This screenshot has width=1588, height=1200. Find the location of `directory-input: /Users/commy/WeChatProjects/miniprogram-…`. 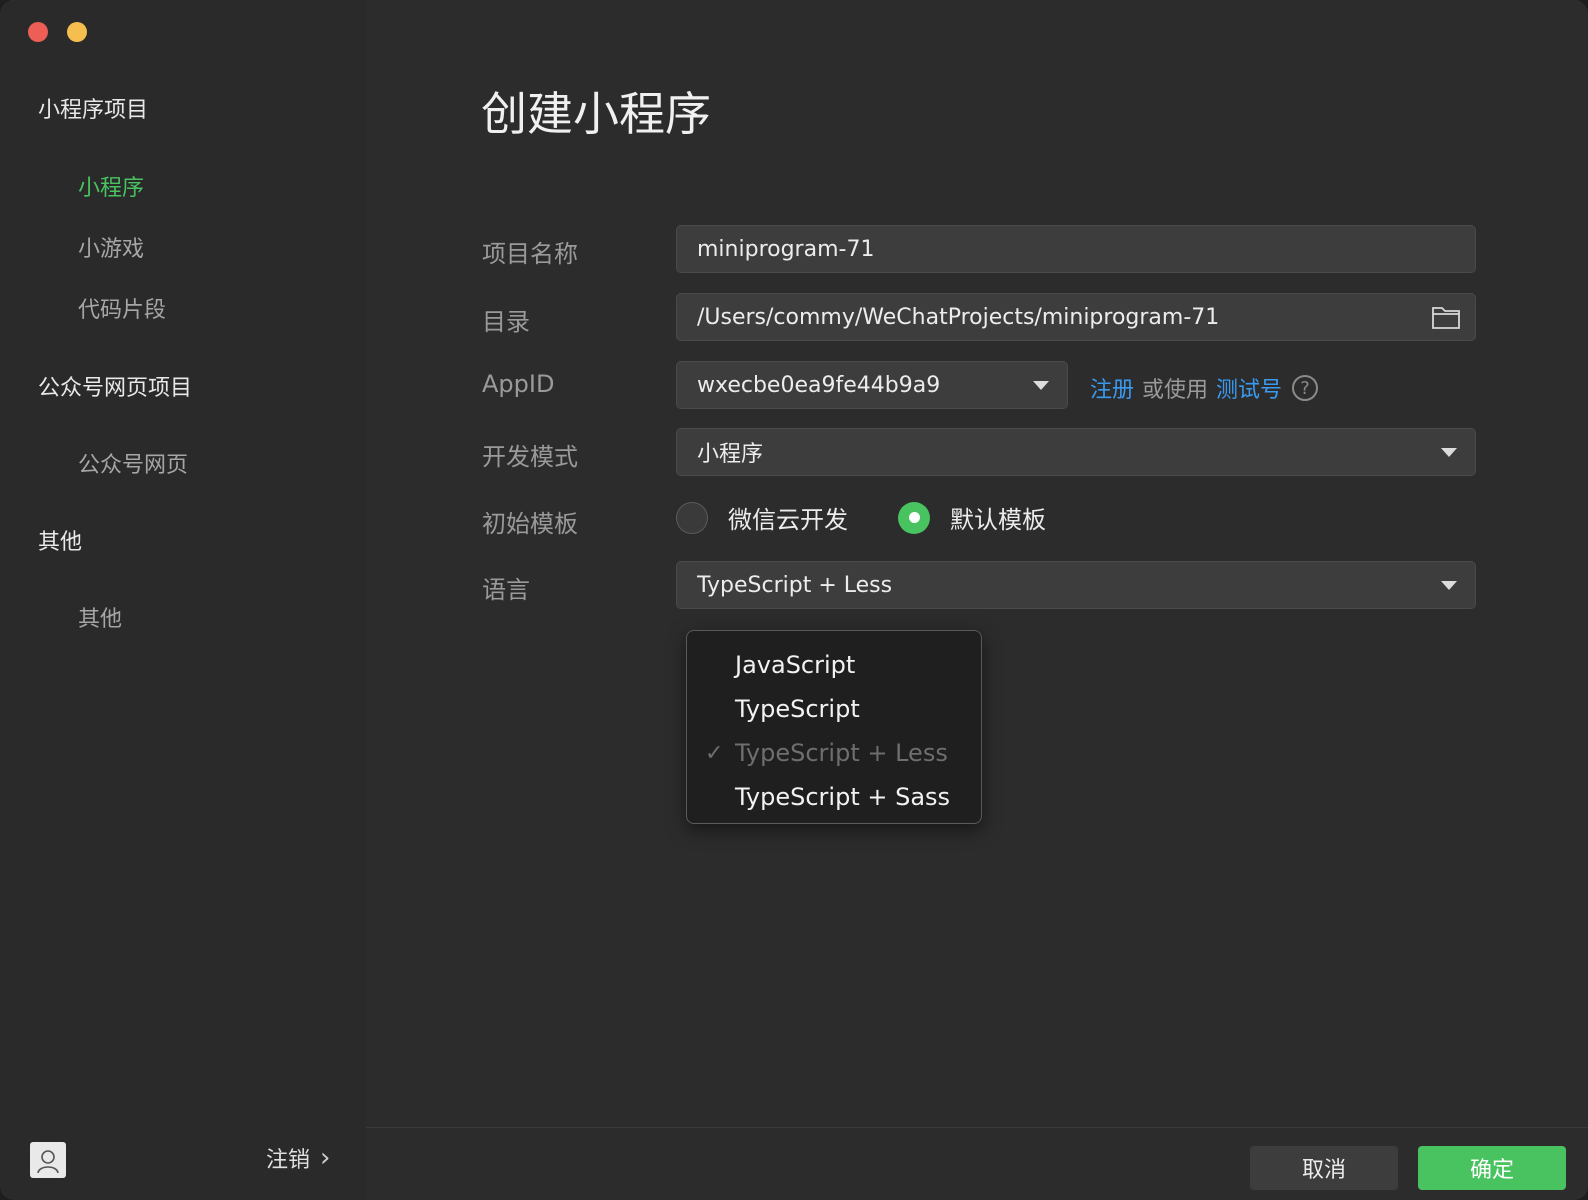

directory-input: /Users/commy/WeChatProjects/miniprogram-… is located at coordinates (1076, 317).